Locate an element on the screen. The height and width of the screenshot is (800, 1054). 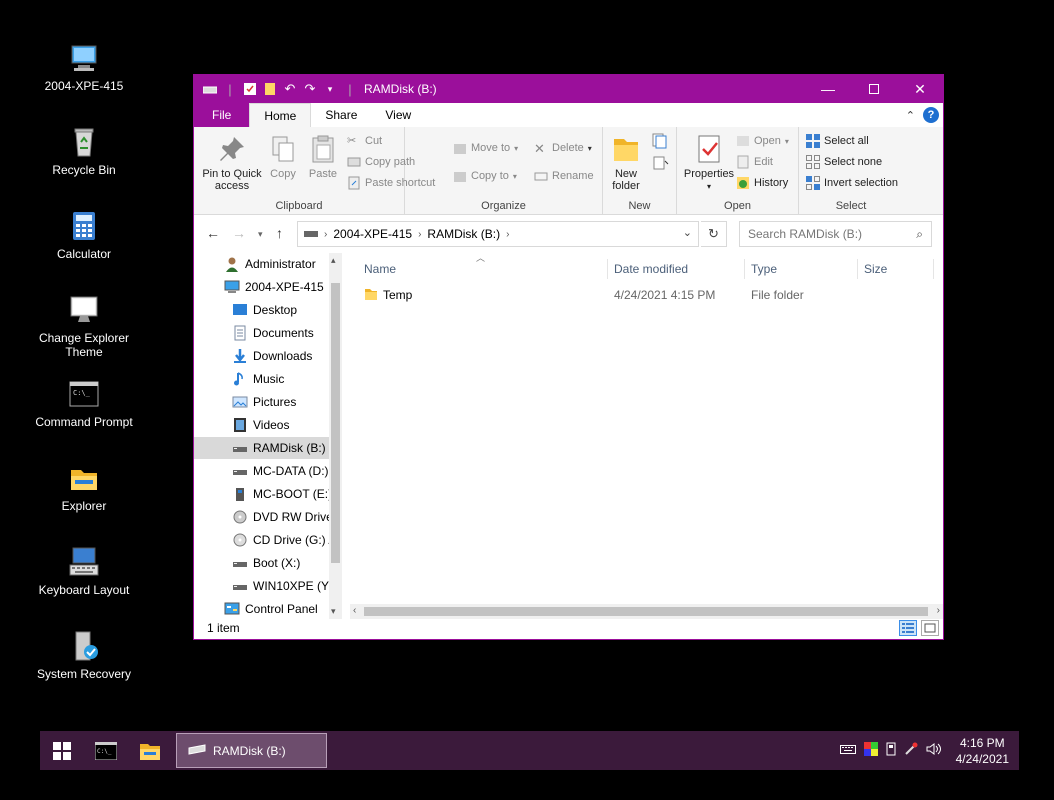
refresh-button: ↻ is located at coordinates (714, 234).